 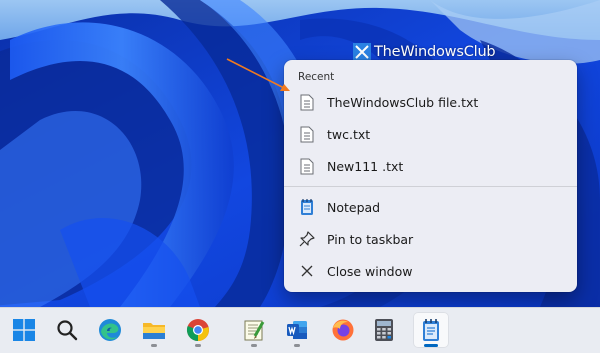 I want to click on chrome-icon, so click(x=197, y=330).